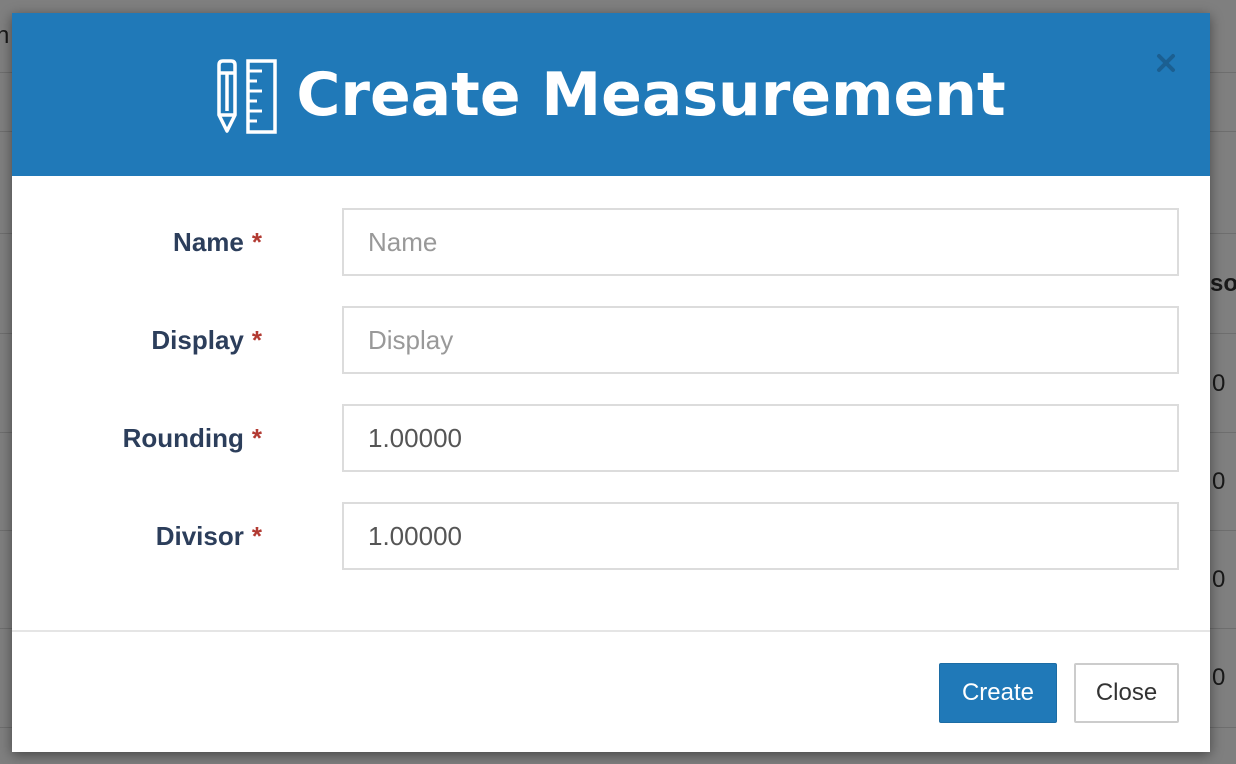  What do you see at coordinates (760, 438) in the screenshot?
I see `rounding-input` at bounding box center [760, 438].